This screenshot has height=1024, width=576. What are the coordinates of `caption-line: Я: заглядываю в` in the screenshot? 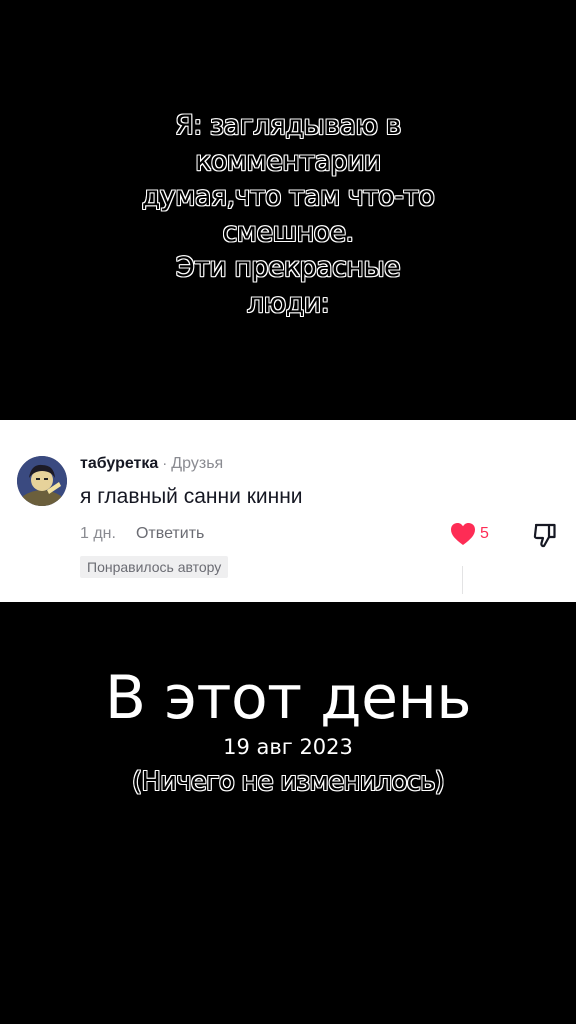 It's located at (288, 125).